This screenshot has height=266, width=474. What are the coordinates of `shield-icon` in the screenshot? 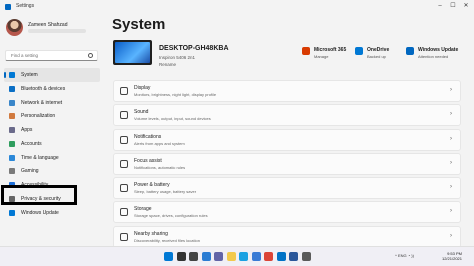 It's located at (12, 198).